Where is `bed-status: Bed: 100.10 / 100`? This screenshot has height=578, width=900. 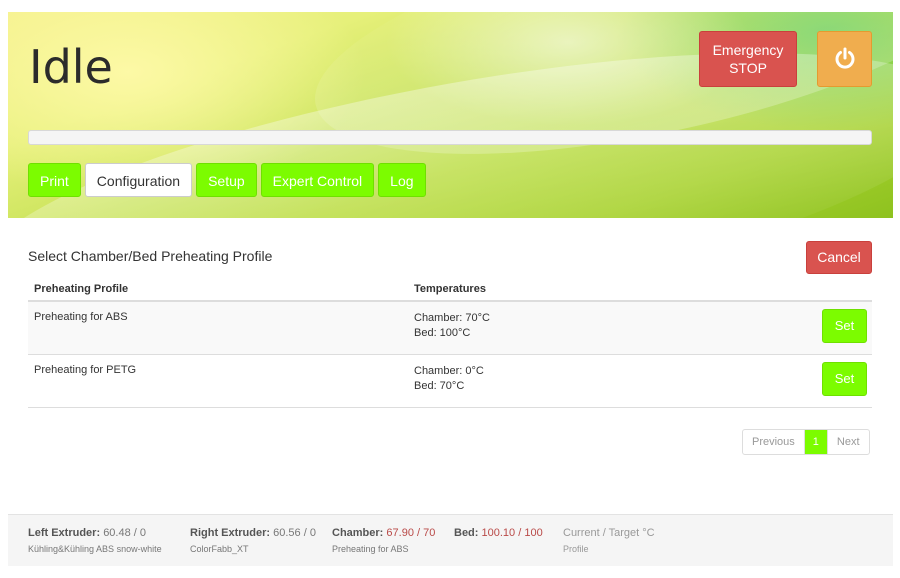
bed-status: Bed: 100.10 / 100 is located at coordinates (498, 533).